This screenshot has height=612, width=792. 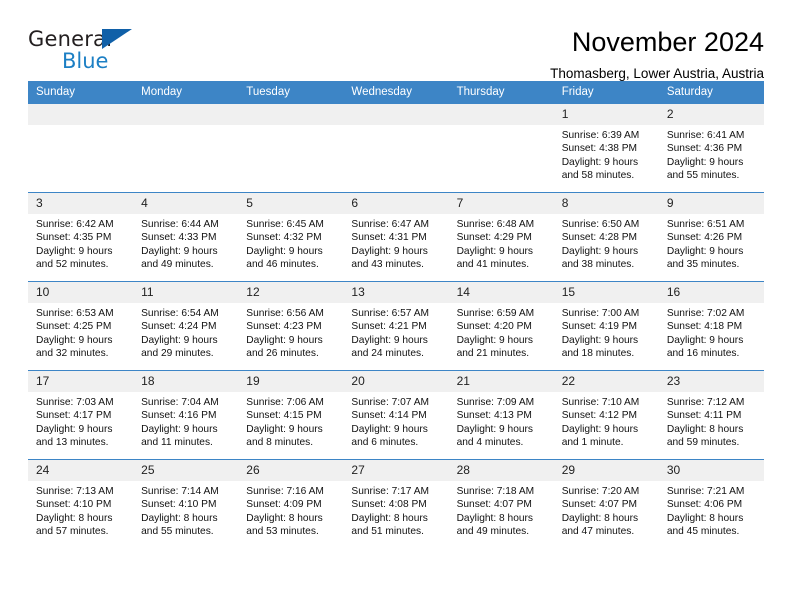 I want to click on weekday-header-sunday: Sunday, so click(x=81, y=92).